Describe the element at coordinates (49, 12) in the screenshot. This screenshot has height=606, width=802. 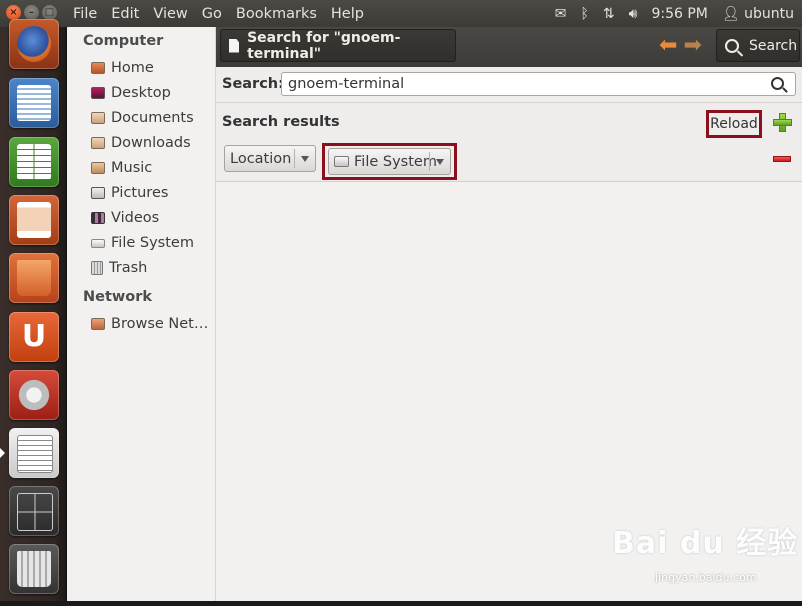
I see `maximize-window-icon: □` at that location.